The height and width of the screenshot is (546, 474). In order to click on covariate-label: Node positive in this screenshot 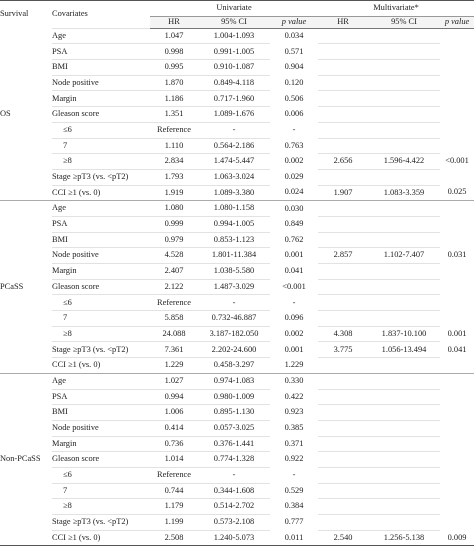, I will do `click(101, 82)`.